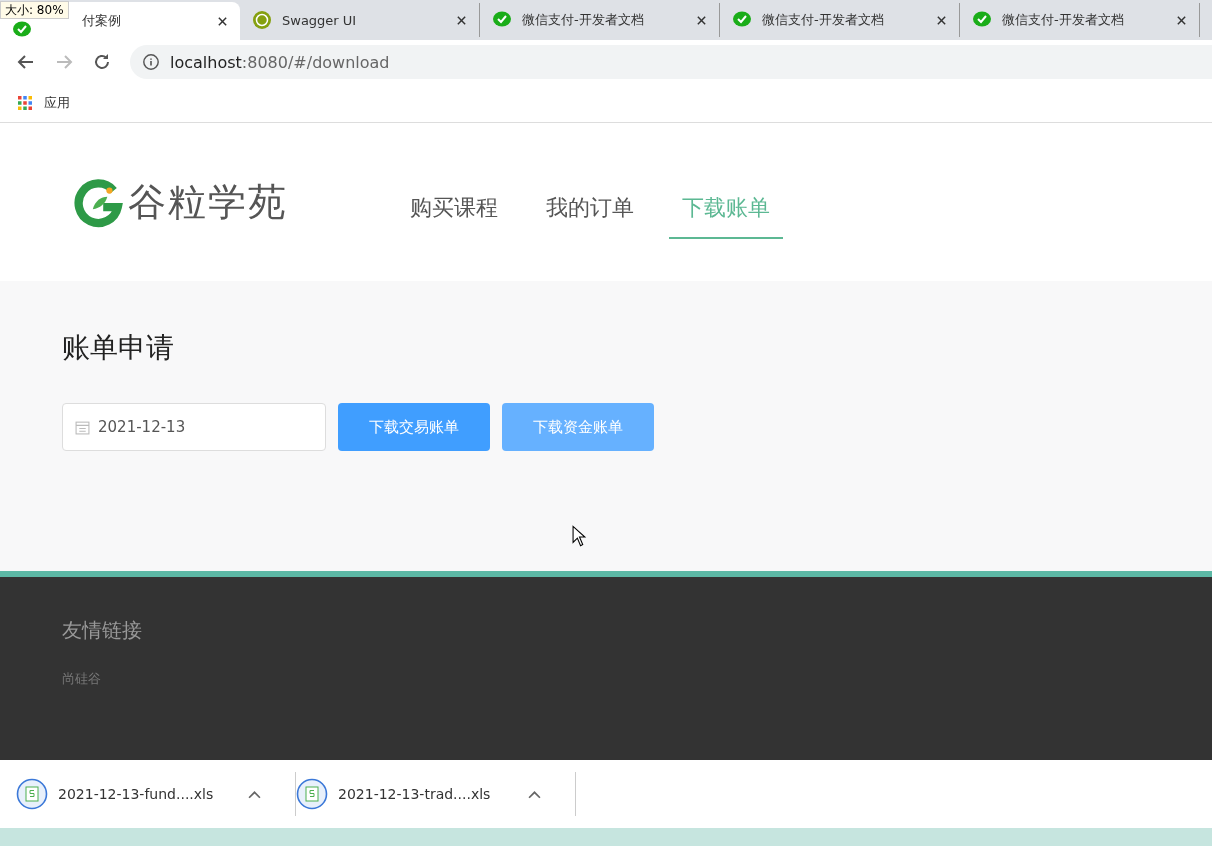 Image resolution: width=1212 pixels, height=846 pixels. I want to click on section-title: 账单申请, so click(118, 348).